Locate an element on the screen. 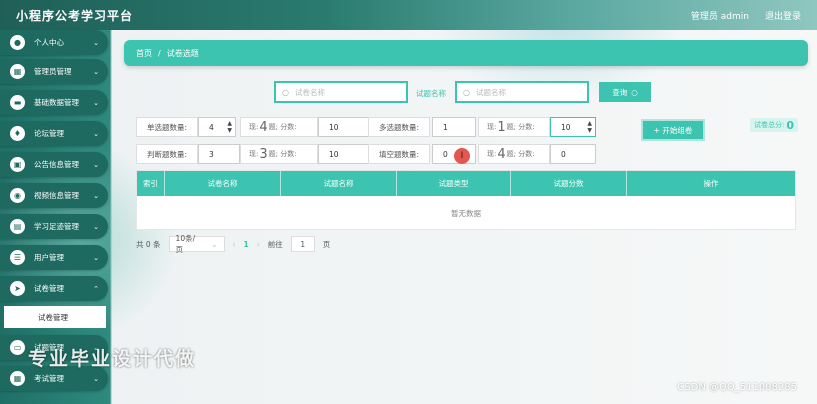 Image resolution: width=817 pixels, height=404 pixels. sidebar-item-footprint: ▤ 学习足迹管理 ⌄ is located at coordinates (54, 226).